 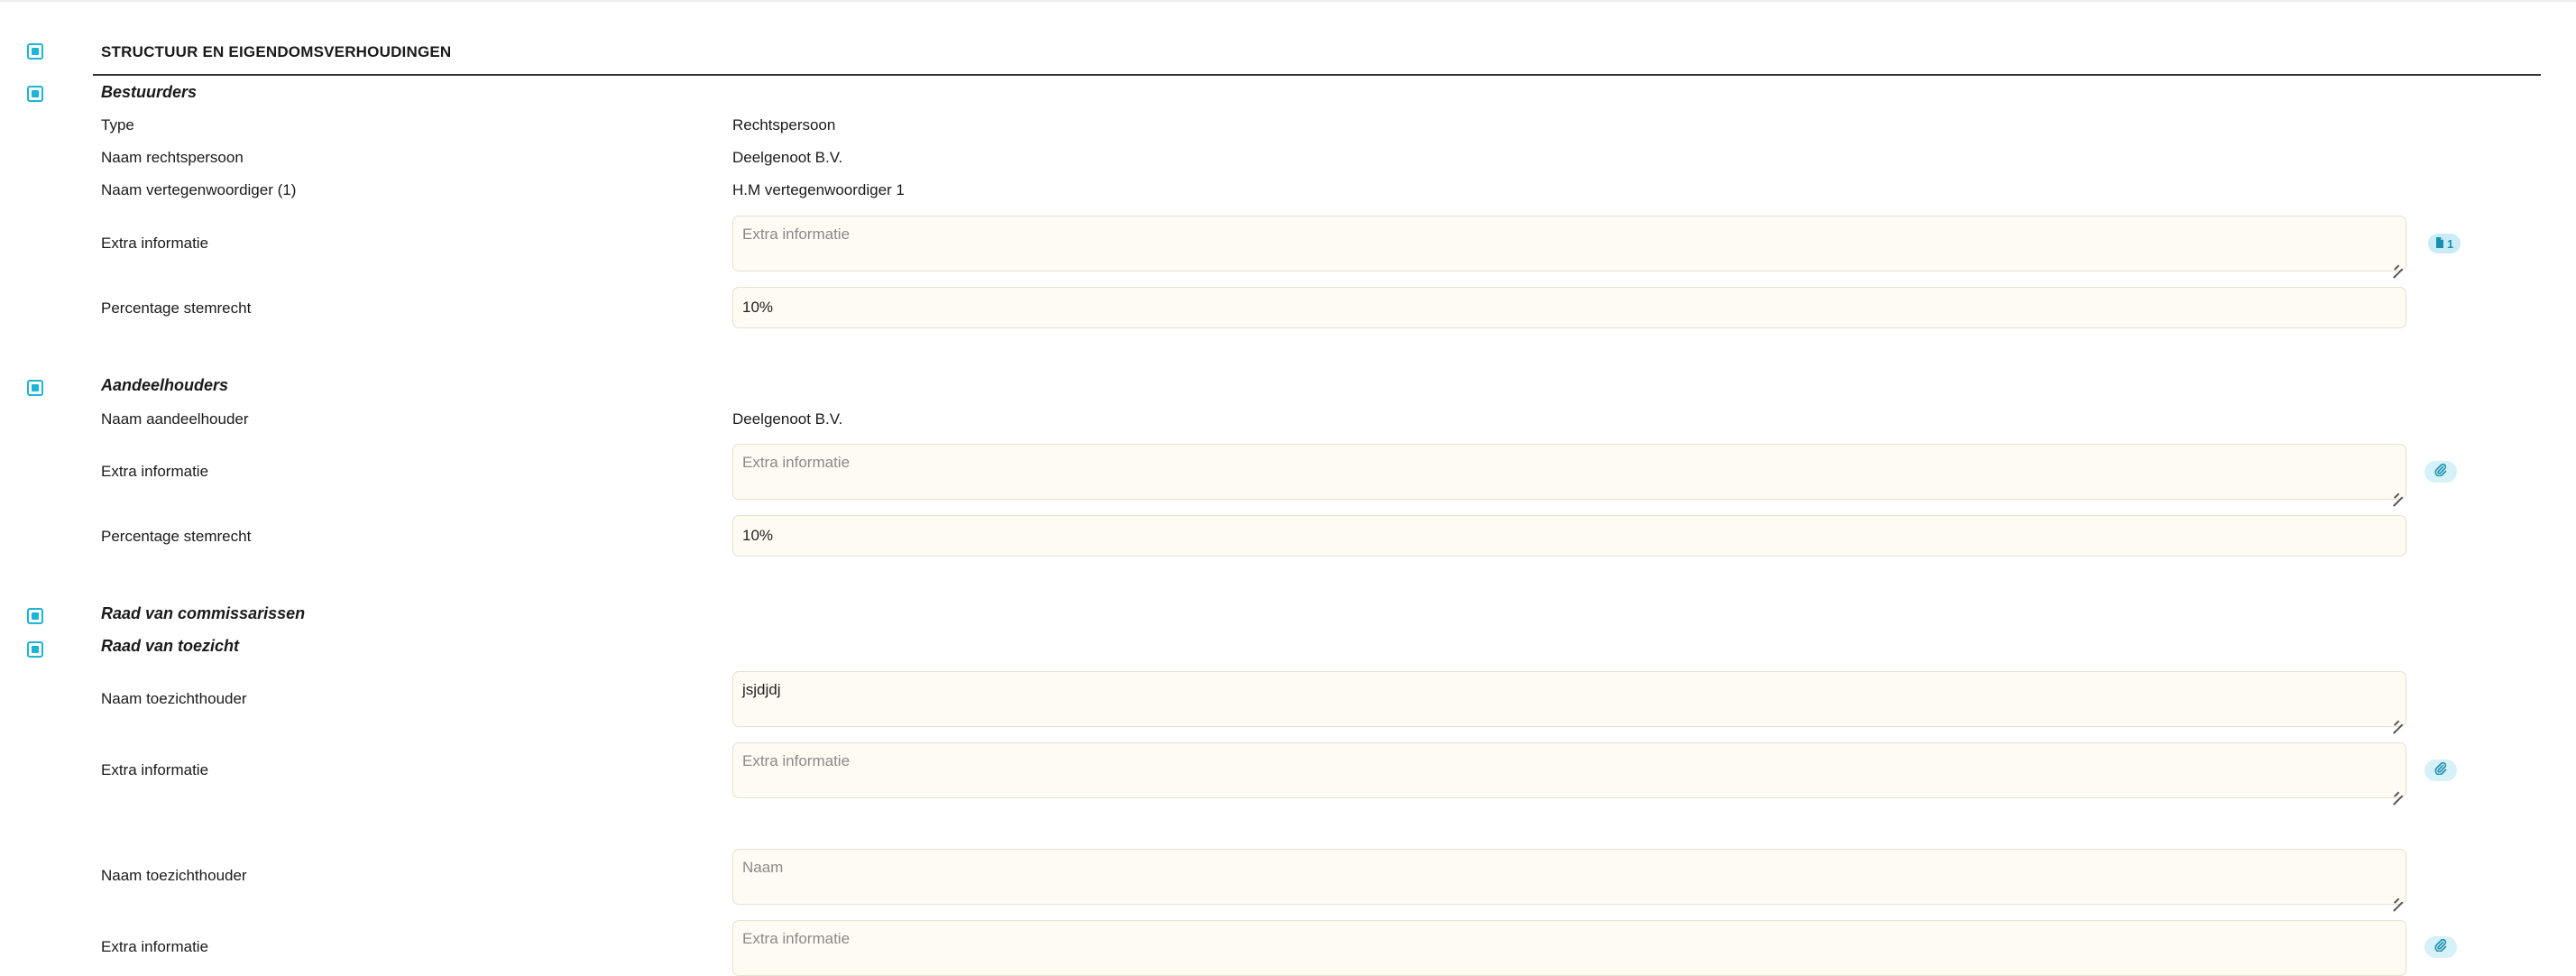 I want to click on attachment-count-badge: 1, so click(x=2444, y=243).